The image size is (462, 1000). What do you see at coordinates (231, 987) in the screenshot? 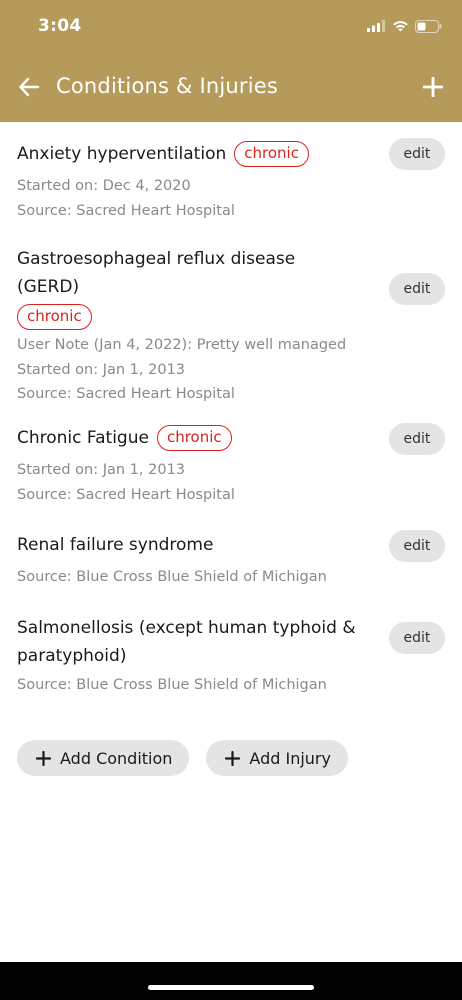
I see `home-indicator` at bounding box center [231, 987].